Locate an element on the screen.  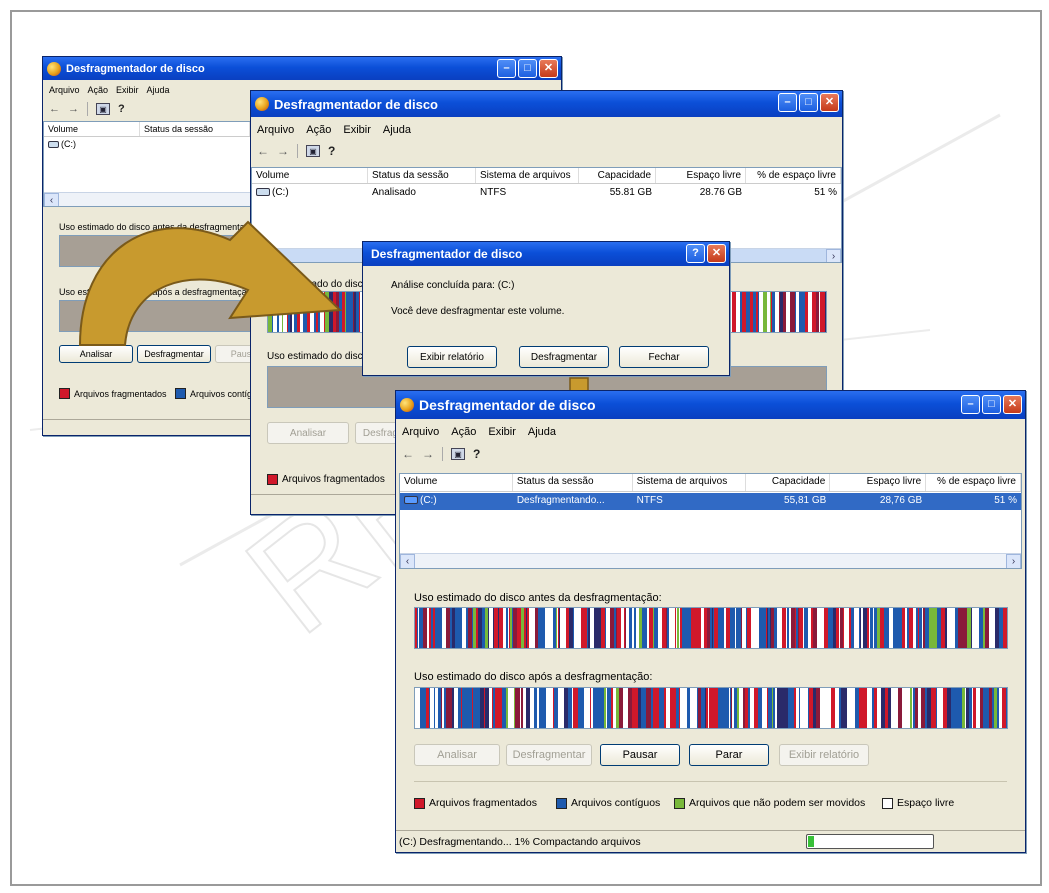
legend-unmovable-label: Arquivos que não podem ser movidos is located at coordinates (777, 803).